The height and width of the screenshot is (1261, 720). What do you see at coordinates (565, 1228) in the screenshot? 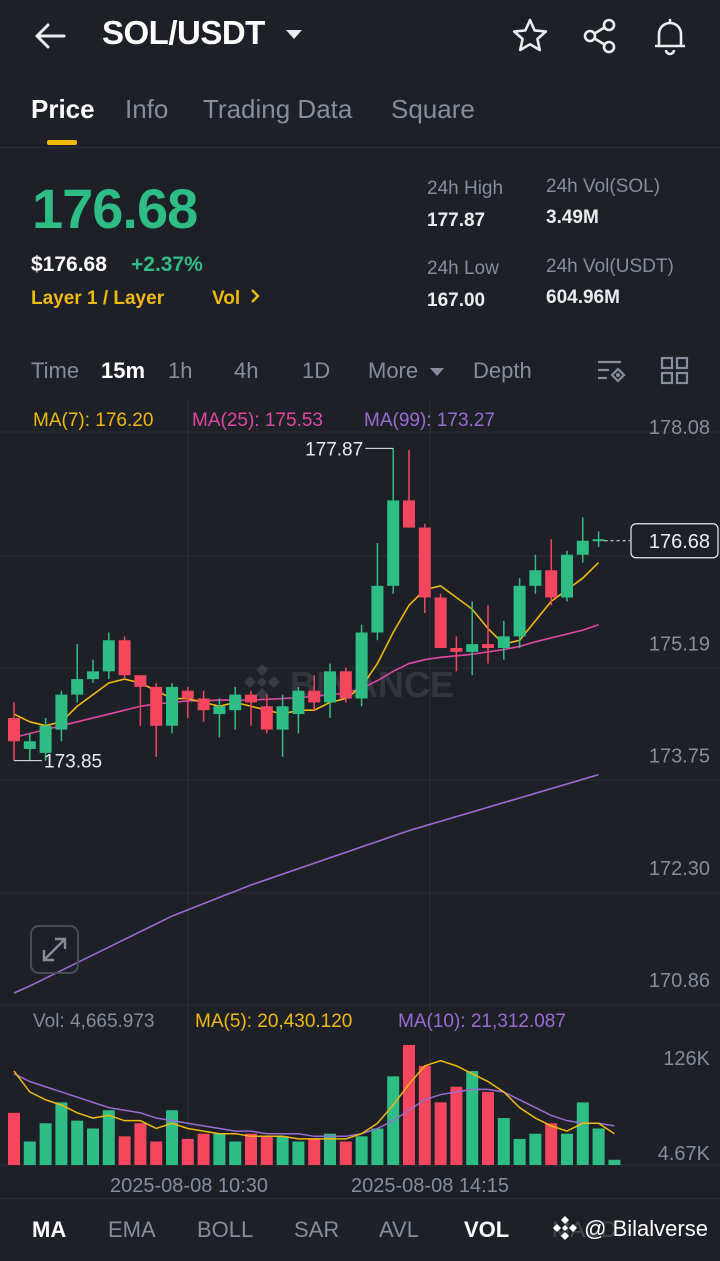
I see `binance-logo-icon` at bounding box center [565, 1228].